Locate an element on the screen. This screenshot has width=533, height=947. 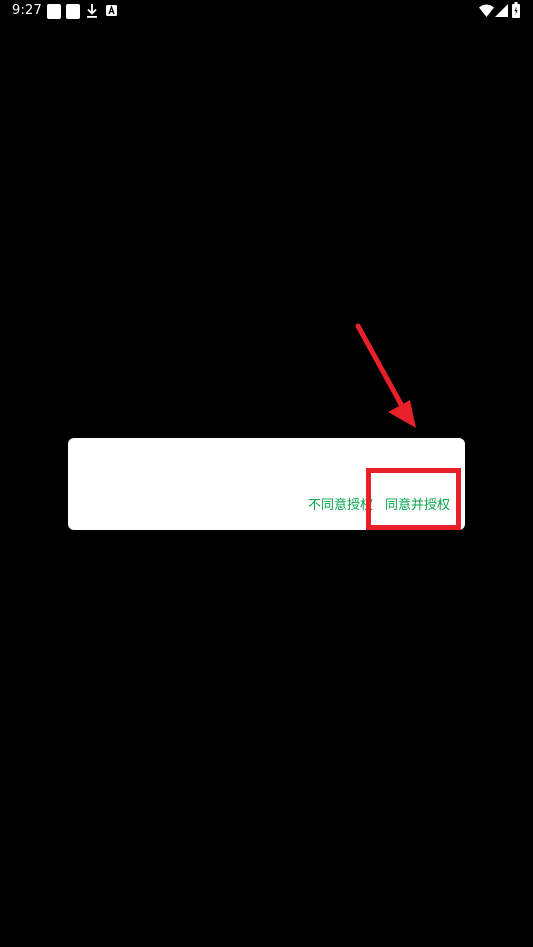
a-badge-icon is located at coordinates (111, 10).